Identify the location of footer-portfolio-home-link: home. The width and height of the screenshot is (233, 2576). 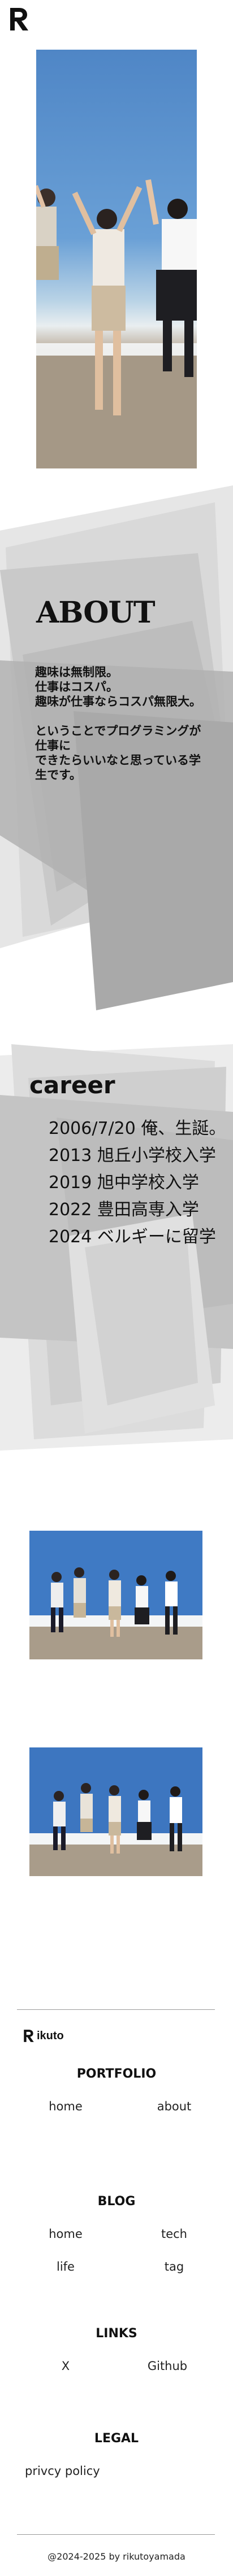
(65, 2106).